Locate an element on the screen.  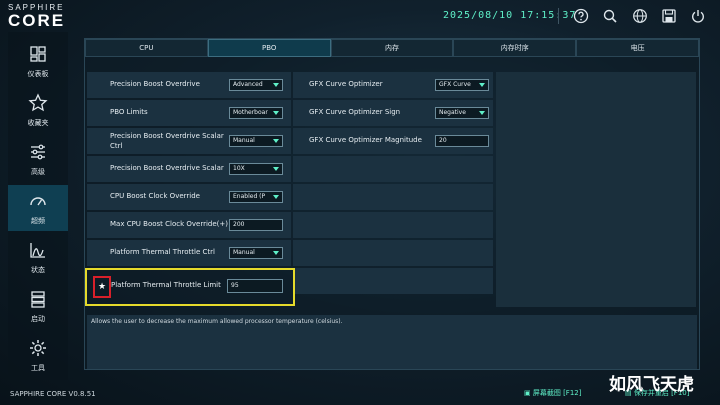
camera-icon: ▣ is located at coordinates (528, 393).